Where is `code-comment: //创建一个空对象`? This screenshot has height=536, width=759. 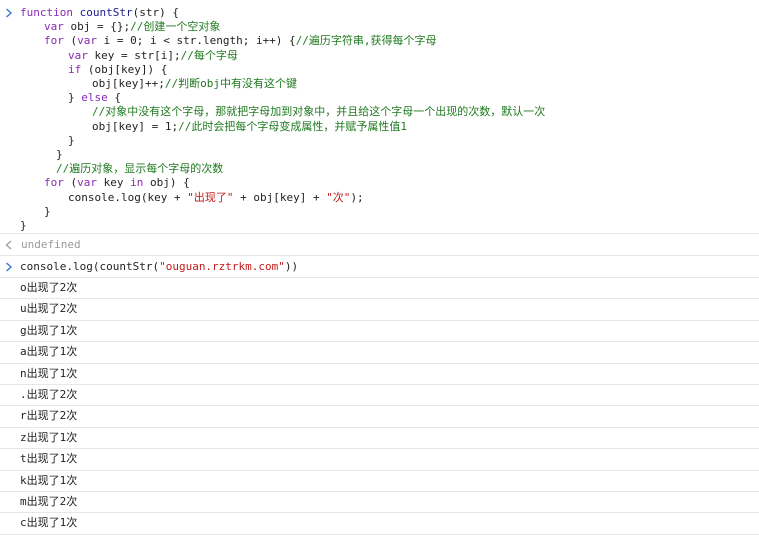 code-comment: //创建一个空对象 is located at coordinates (175, 27).